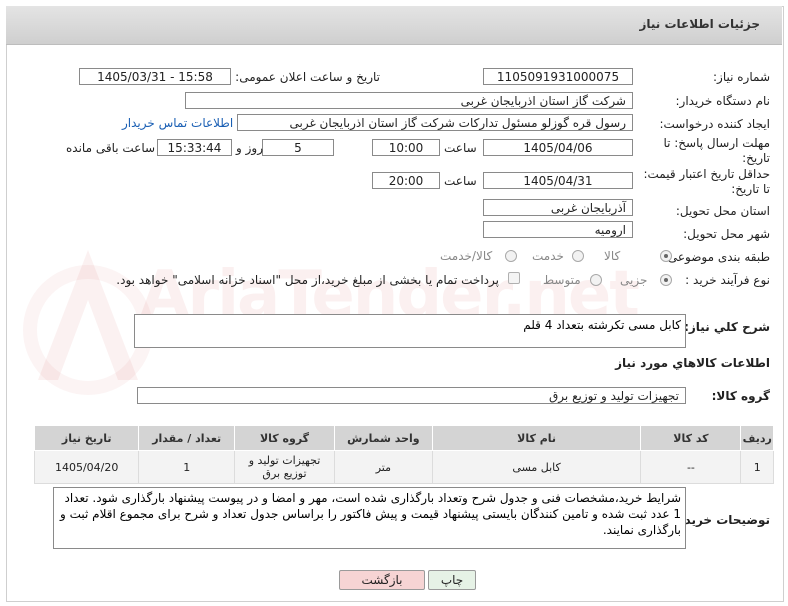 The height and width of the screenshot is (606, 788). What do you see at coordinates (634, 280) in the screenshot?
I see `process-option-minor: جزیی` at bounding box center [634, 280].